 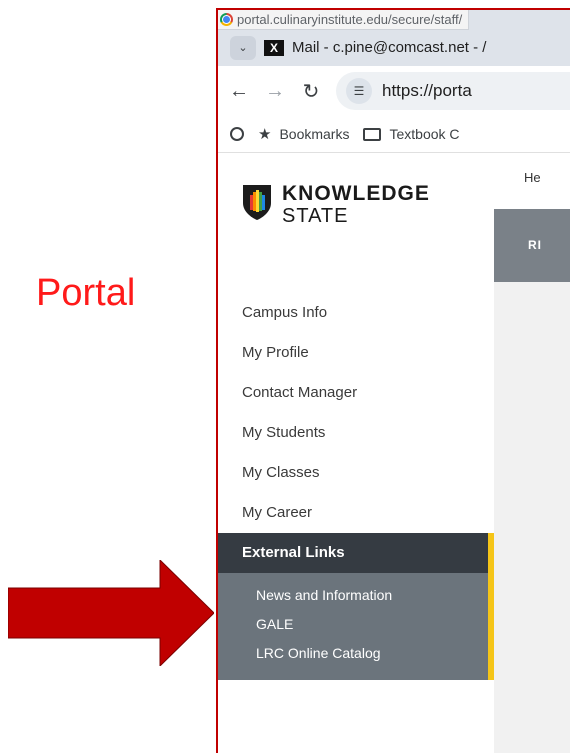 I want to click on sidebar-item-campus-info: Campus Info, so click(x=356, y=313).